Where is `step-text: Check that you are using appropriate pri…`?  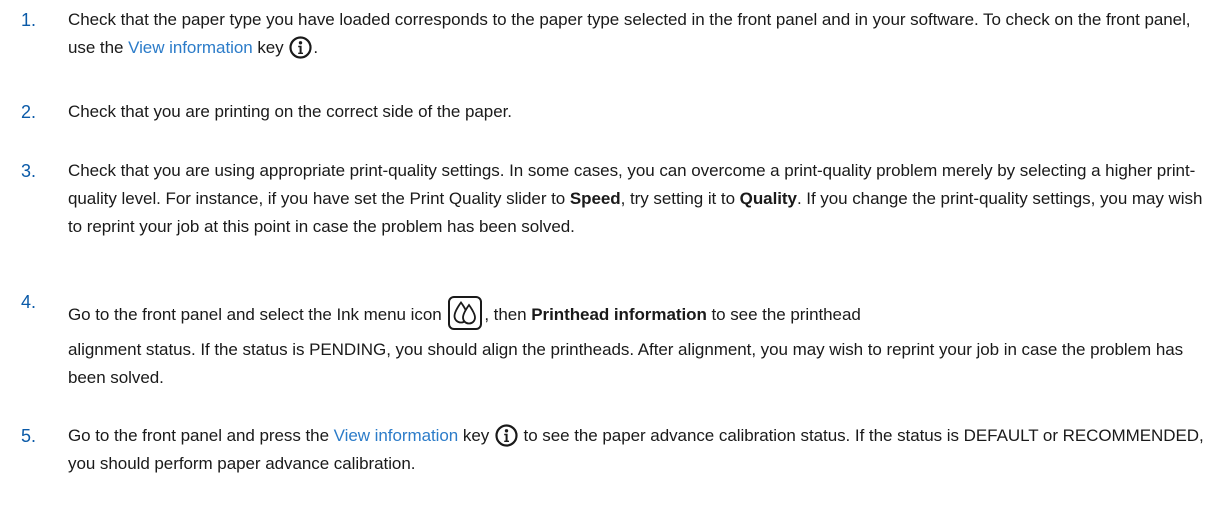 step-text: Check that you are using appropriate pri… is located at coordinates (635, 198).